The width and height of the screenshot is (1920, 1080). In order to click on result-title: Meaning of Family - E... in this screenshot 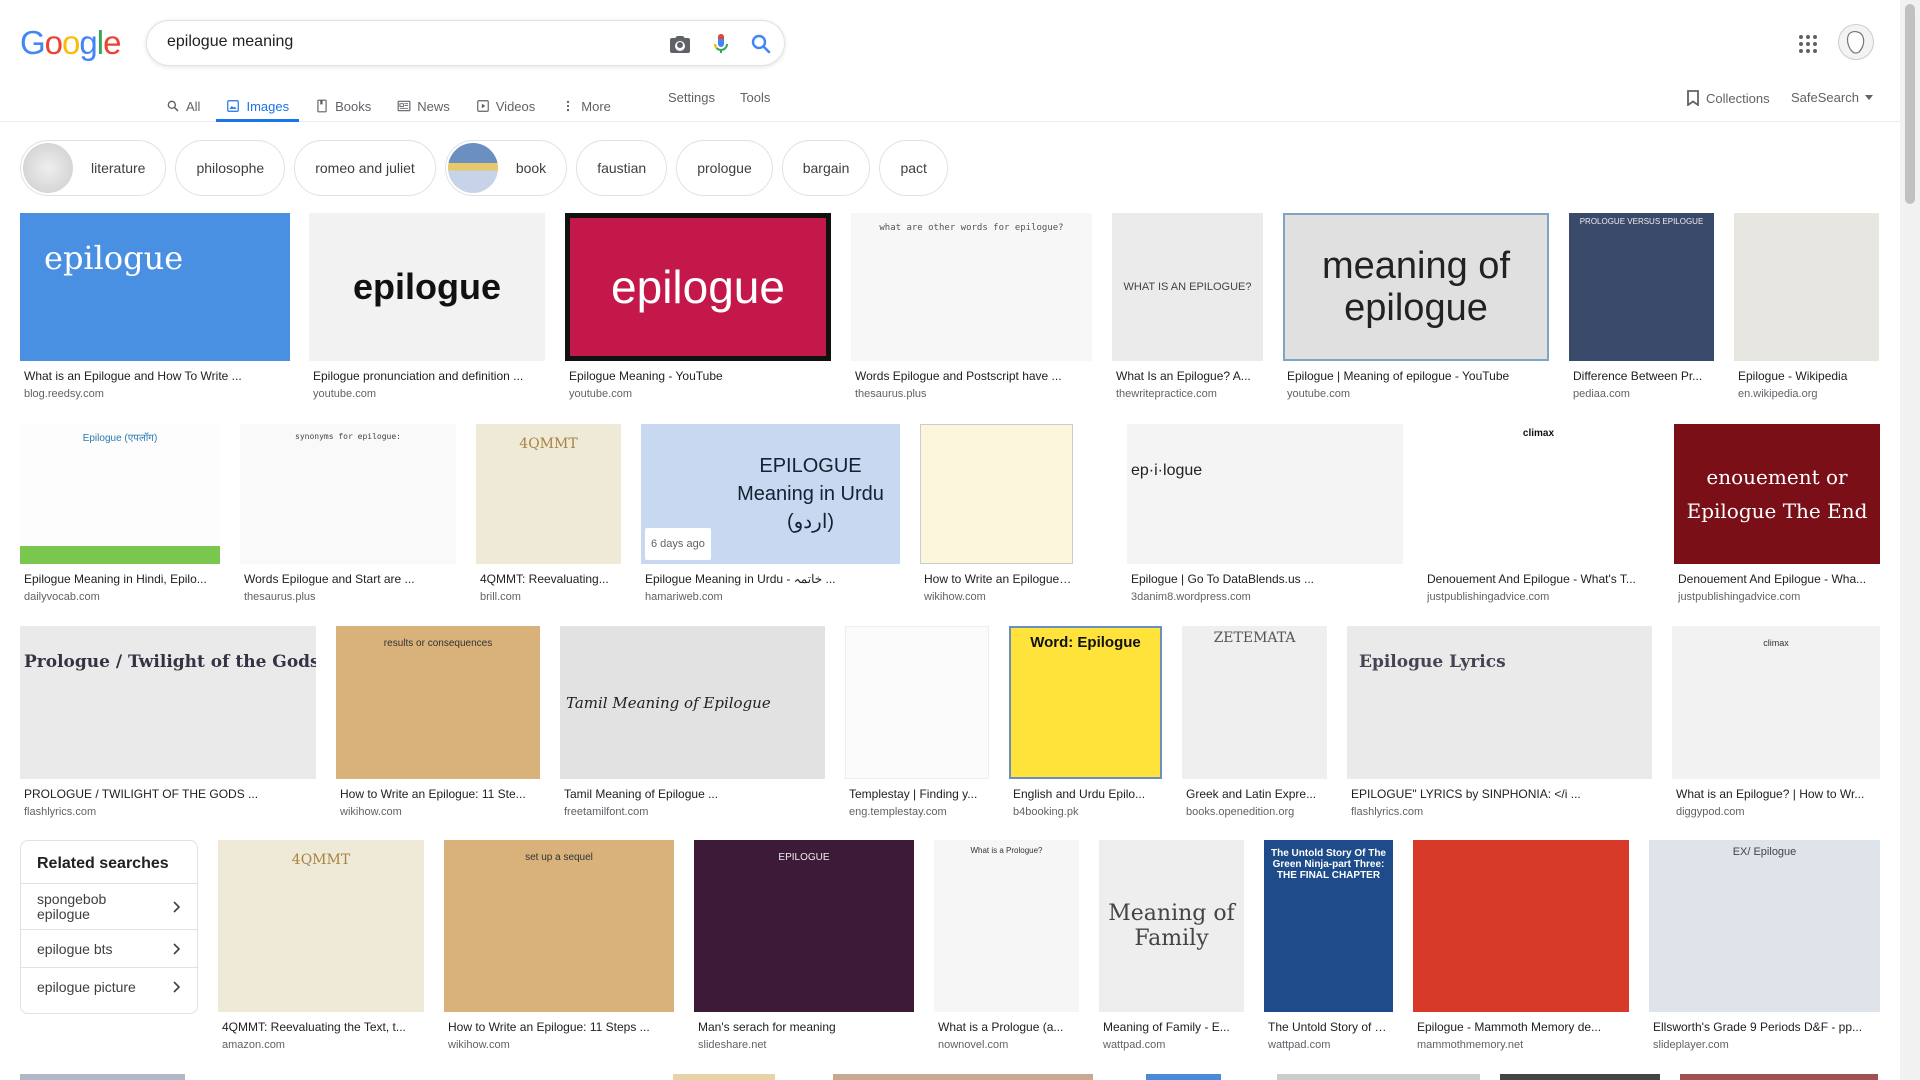, I will do `click(1173, 1027)`.